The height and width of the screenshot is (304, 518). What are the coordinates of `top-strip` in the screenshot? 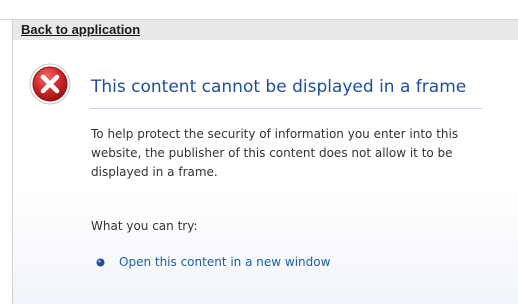 It's located at (259, 10).